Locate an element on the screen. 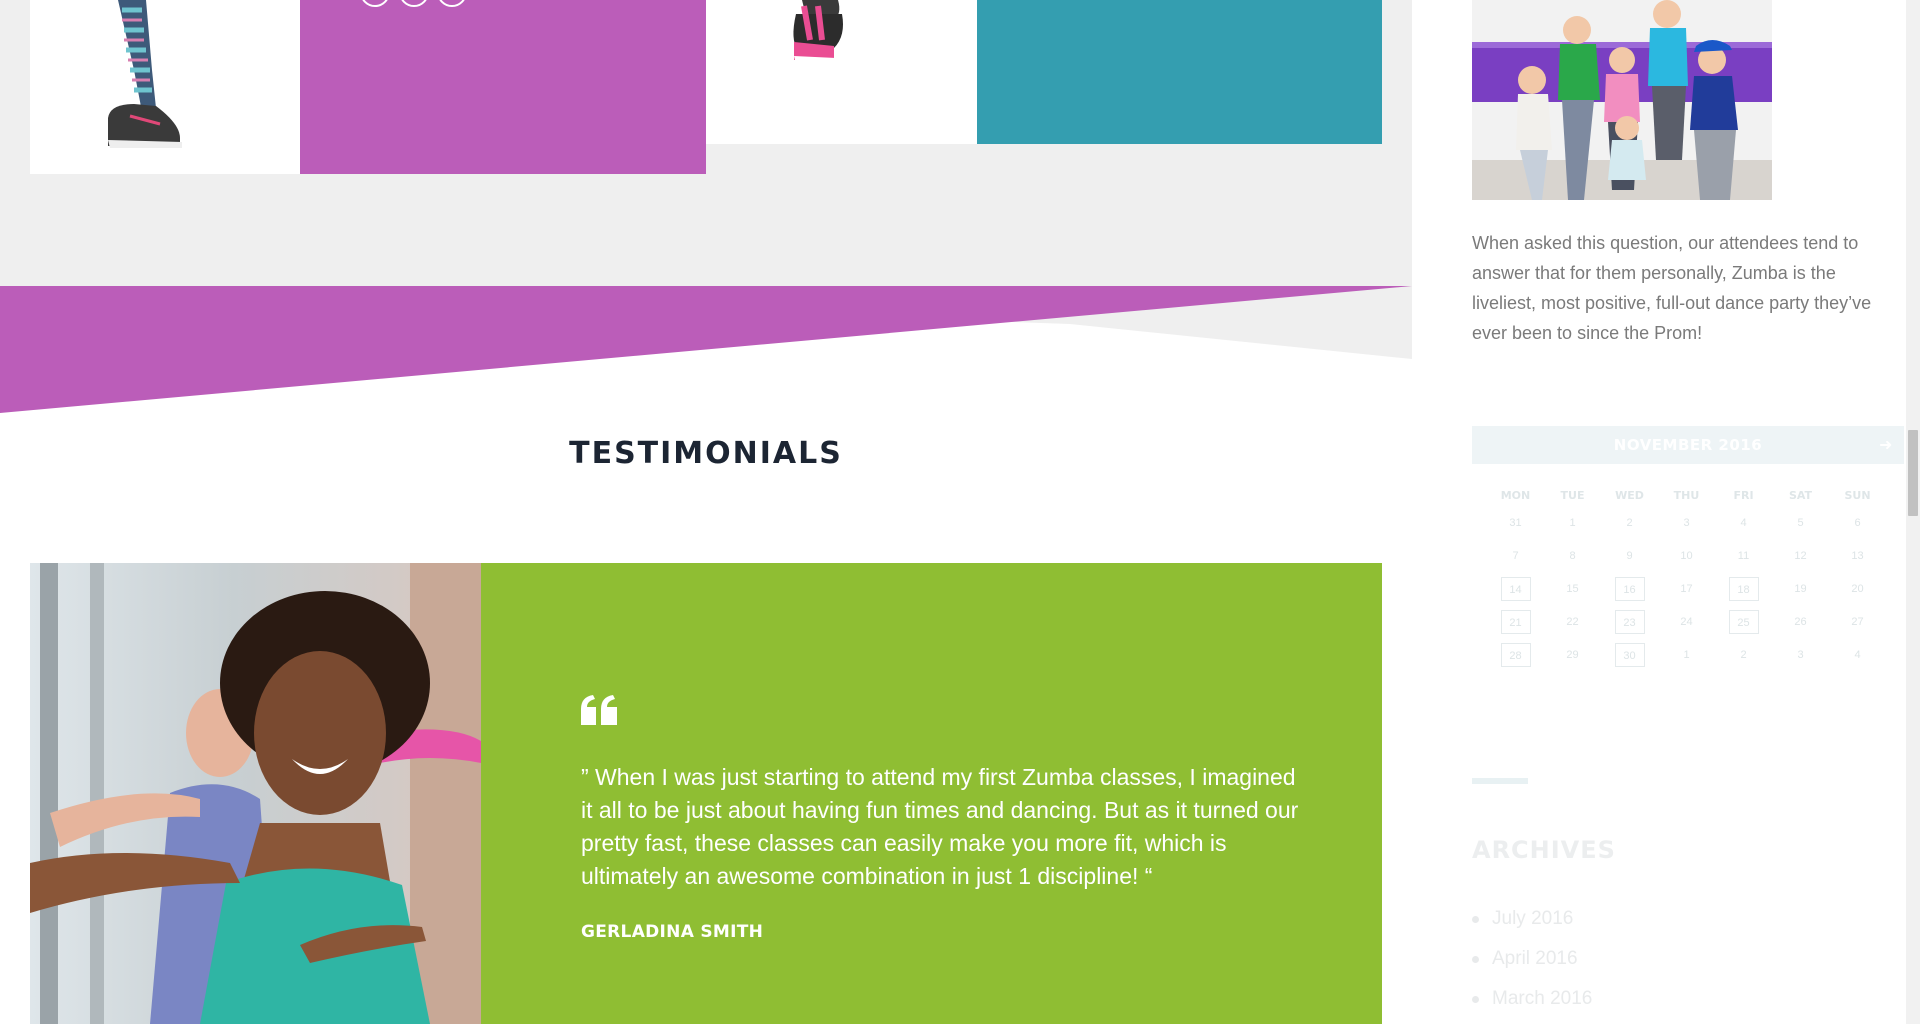 The width and height of the screenshot is (1920, 1026). calendar-header: NOVEMBER 2016 ➜ is located at coordinates (1688, 445).